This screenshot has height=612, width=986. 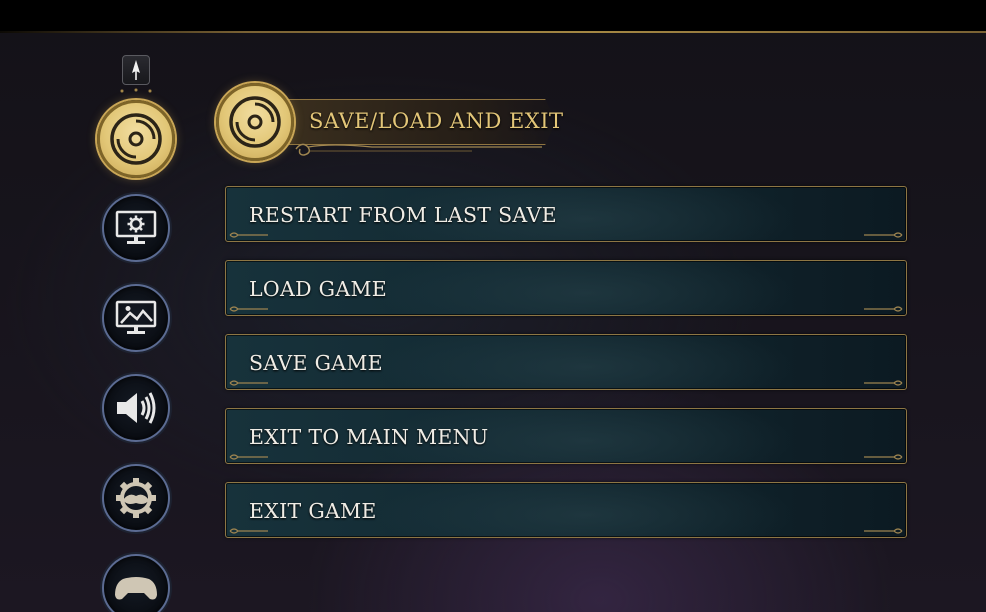 I want to click on monitor-image-icon, so click(x=136, y=317).